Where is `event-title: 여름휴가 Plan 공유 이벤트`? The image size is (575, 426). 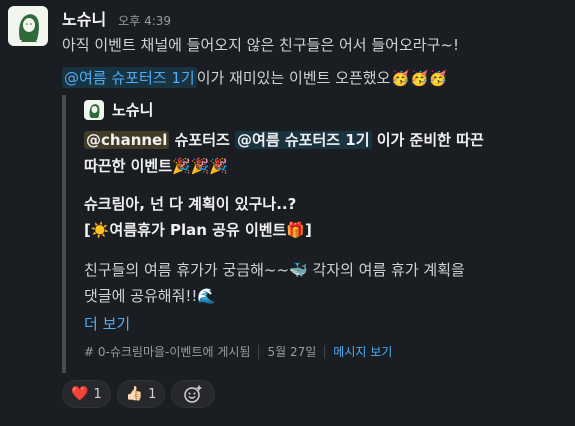
event-title: 여름휴가 Plan 공유 이벤트 is located at coordinates (198, 230).